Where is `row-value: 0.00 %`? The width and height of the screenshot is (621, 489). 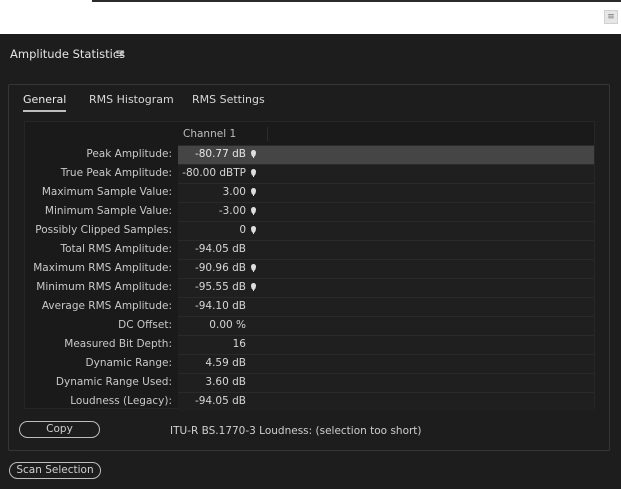
row-value: 0.00 % is located at coordinates (227, 325).